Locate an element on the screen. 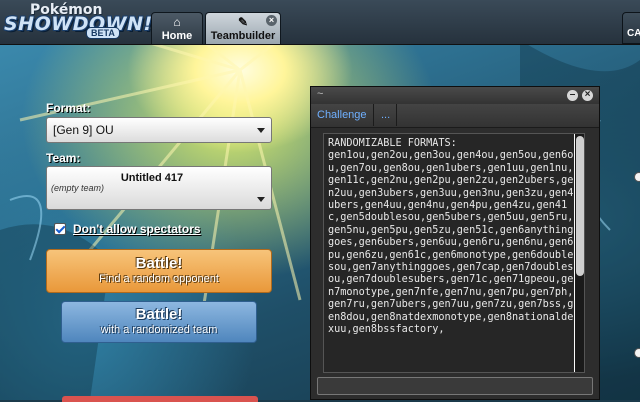 The height and width of the screenshot is (402, 640). battle-randomized-button: Battle! with a randomized team is located at coordinates (159, 322).